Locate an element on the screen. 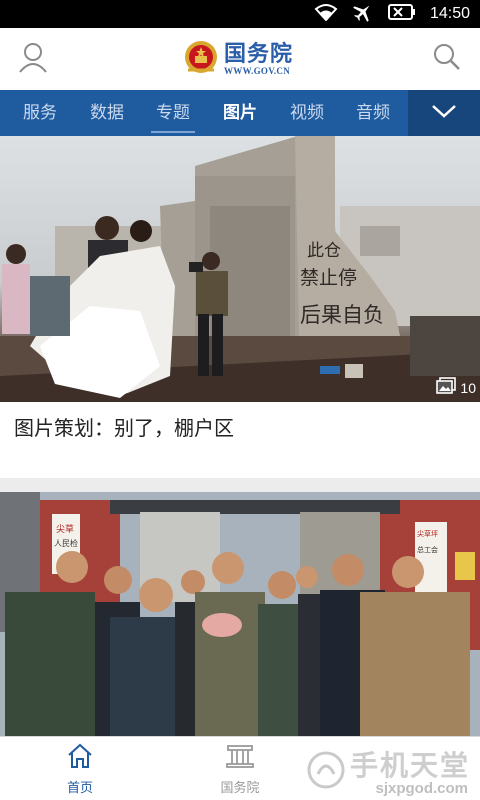 The width and height of the screenshot is (480, 800). sign-text-2: 人民检 is located at coordinates (66, 543).